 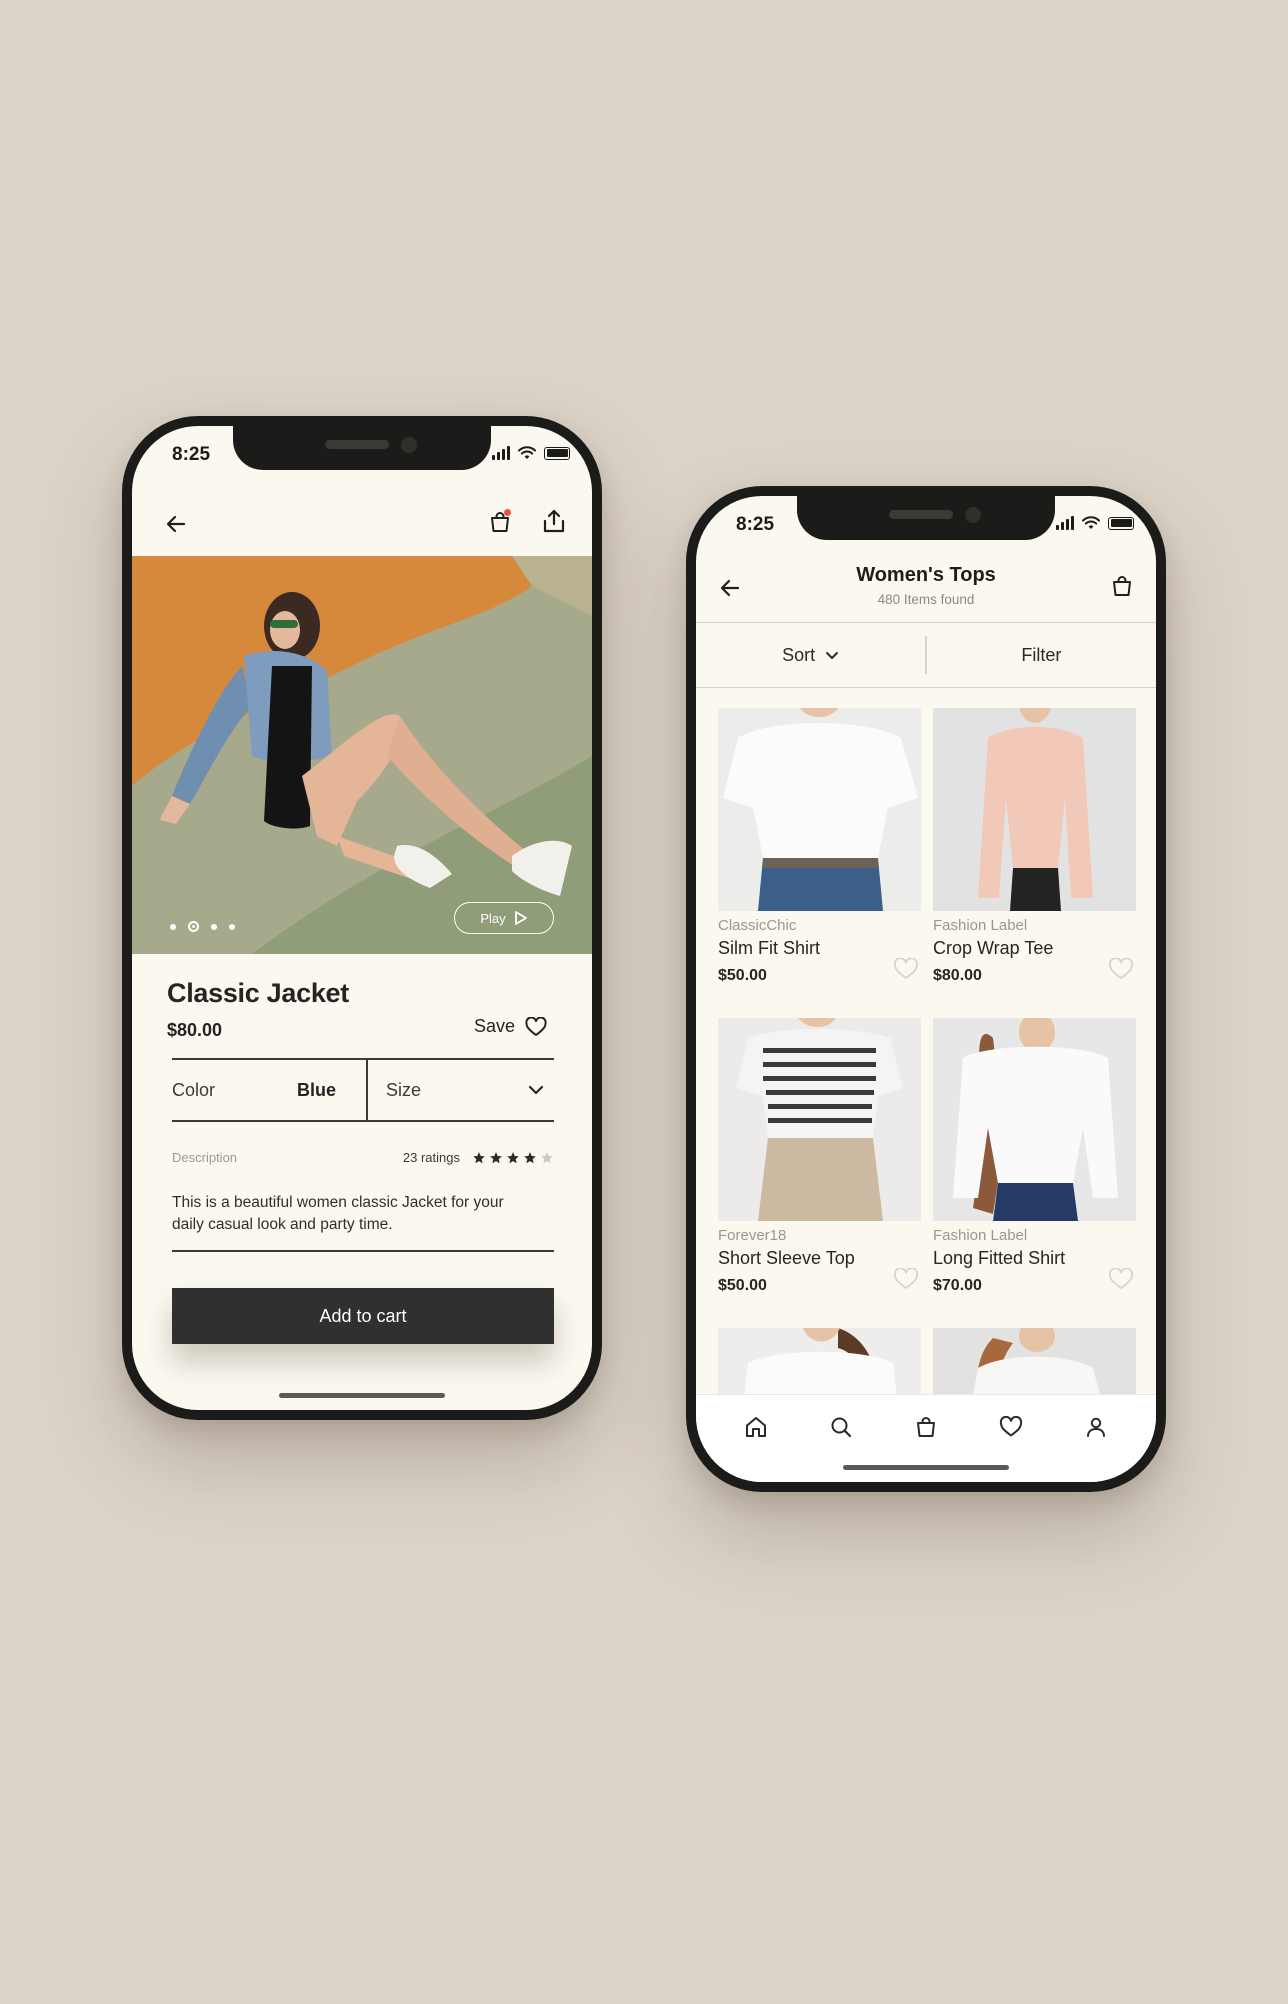 I want to click on product-brand: ClassicChic, so click(x=757, y=925).